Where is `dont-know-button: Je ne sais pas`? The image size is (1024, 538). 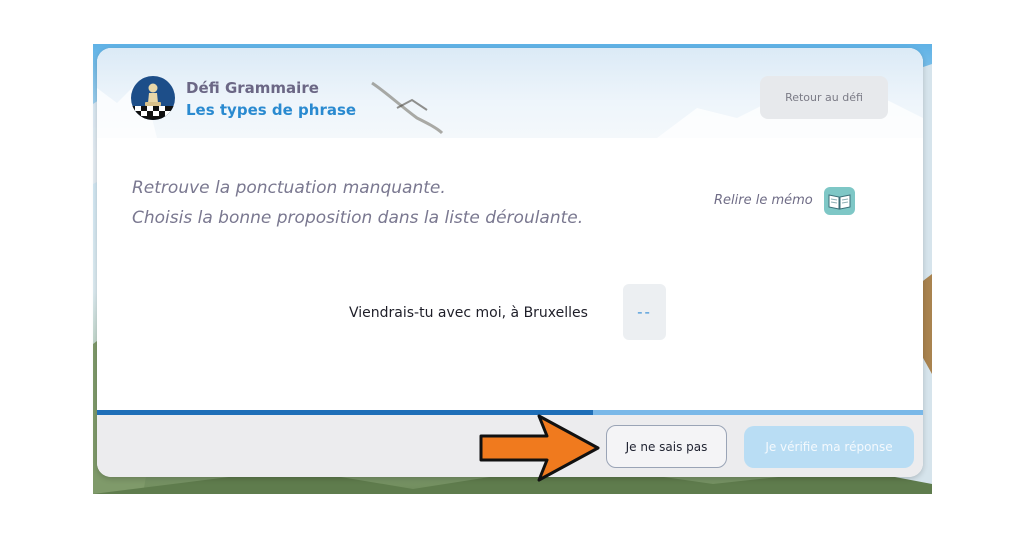
dont-know-button: Je ne sais pas is located at coordinates (666, 446).